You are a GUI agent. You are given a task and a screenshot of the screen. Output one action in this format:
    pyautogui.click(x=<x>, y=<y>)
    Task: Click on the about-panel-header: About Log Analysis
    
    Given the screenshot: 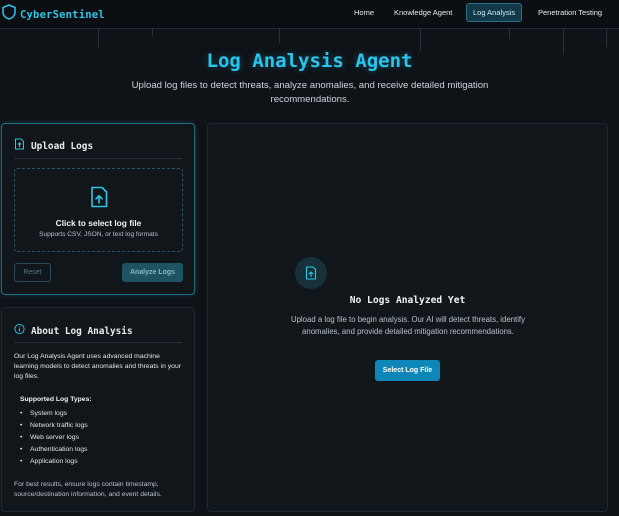 What is the action you would take?
    pyautogui.click(x=73, y=331)
    